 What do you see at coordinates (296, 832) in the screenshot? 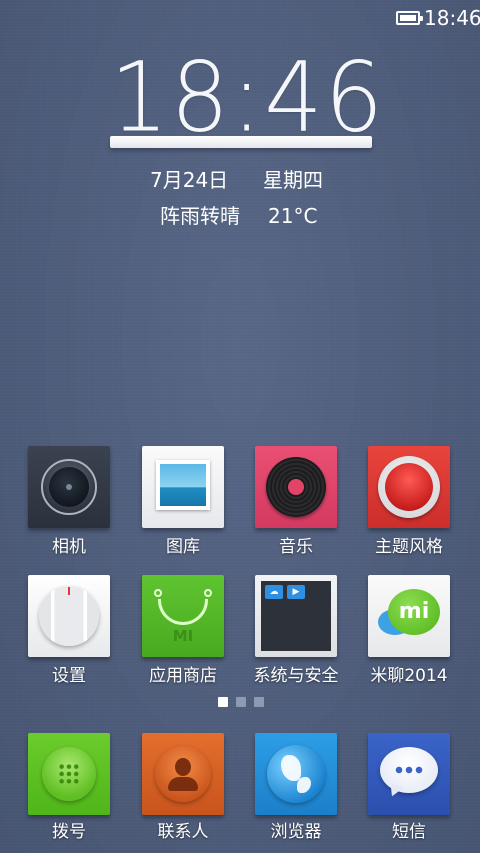
I see `app-label: 浏览器` at bounding box center [296, 832].